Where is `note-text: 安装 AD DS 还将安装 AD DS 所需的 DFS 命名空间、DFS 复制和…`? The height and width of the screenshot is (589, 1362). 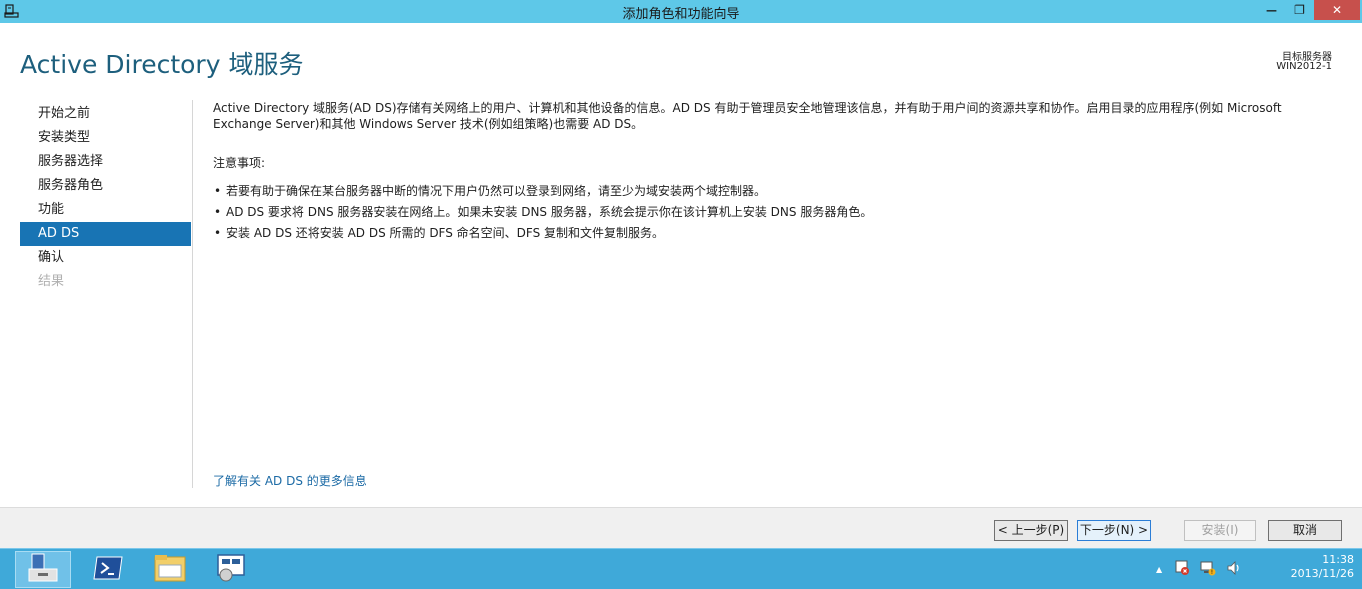
note-text: 安装 AD DS 还将安装 AD DS 所需的 DFS 命名空间、DFS 复制和… is located at coordinates (445, 233).